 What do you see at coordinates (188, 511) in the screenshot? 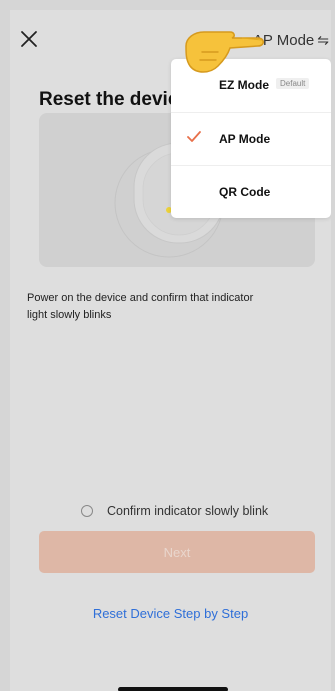
I see `confirm-label: Confirm indicator slowly blink` at bounding box center [188, 511].